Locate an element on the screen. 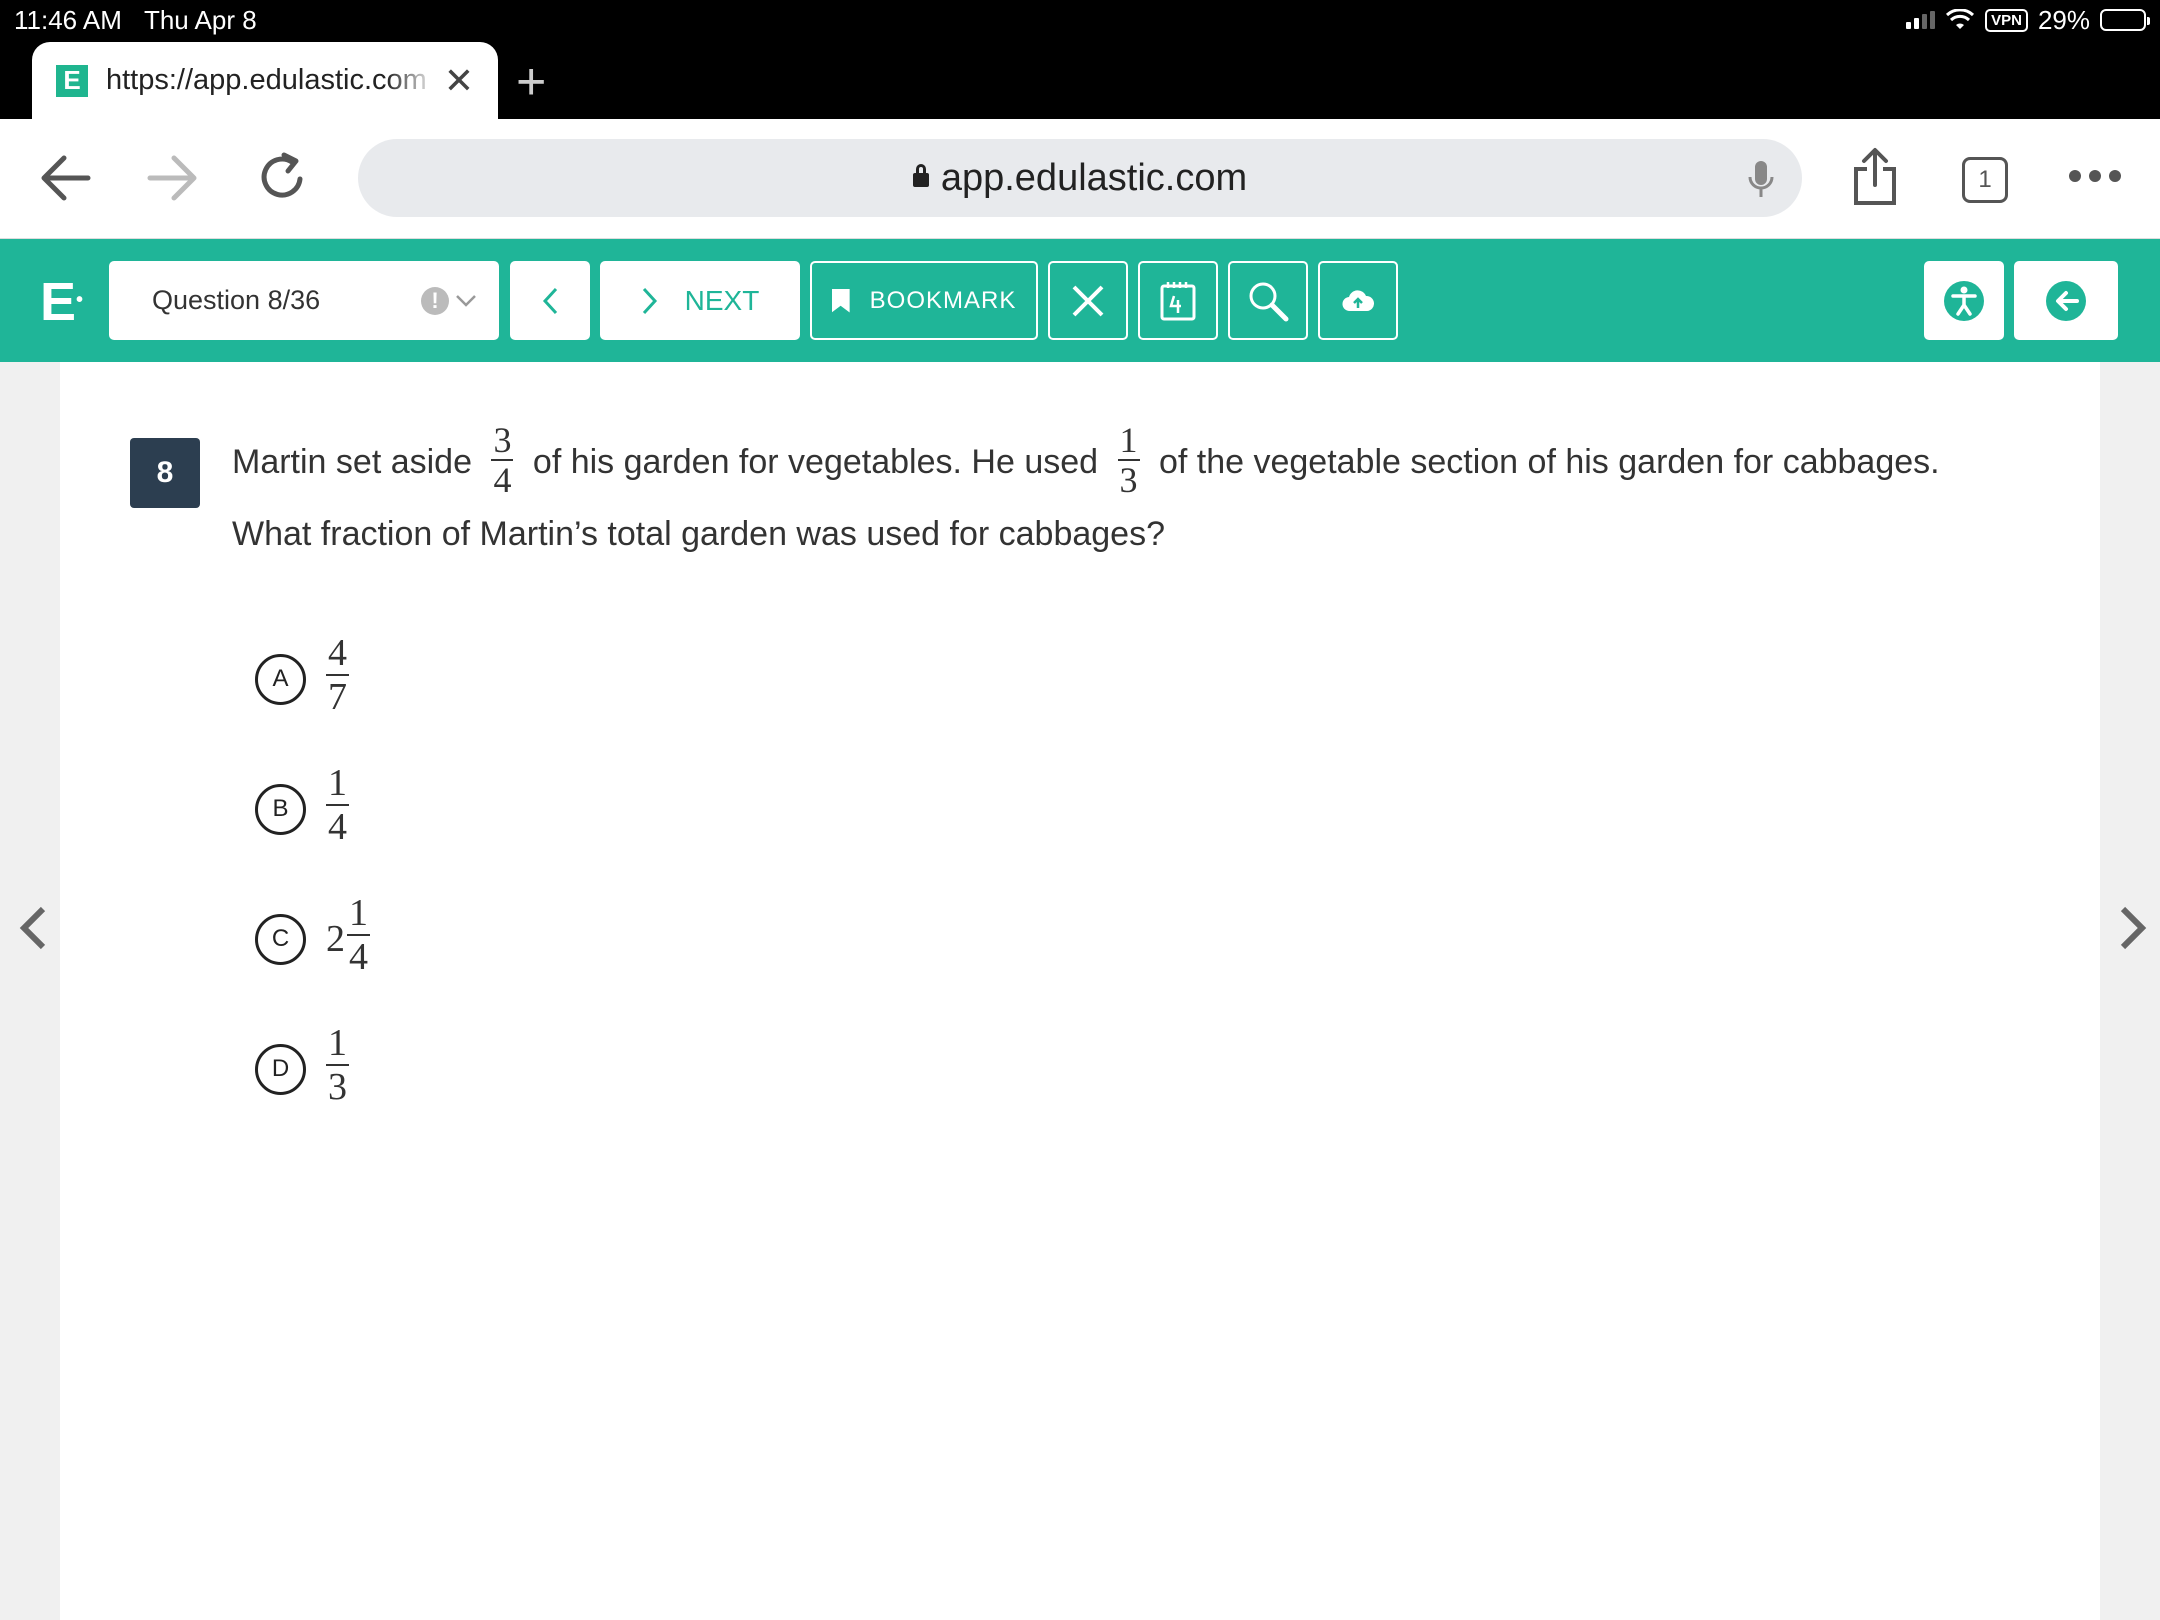  bookmark-button: BOOKMARK is located at coordinates (924, 300).